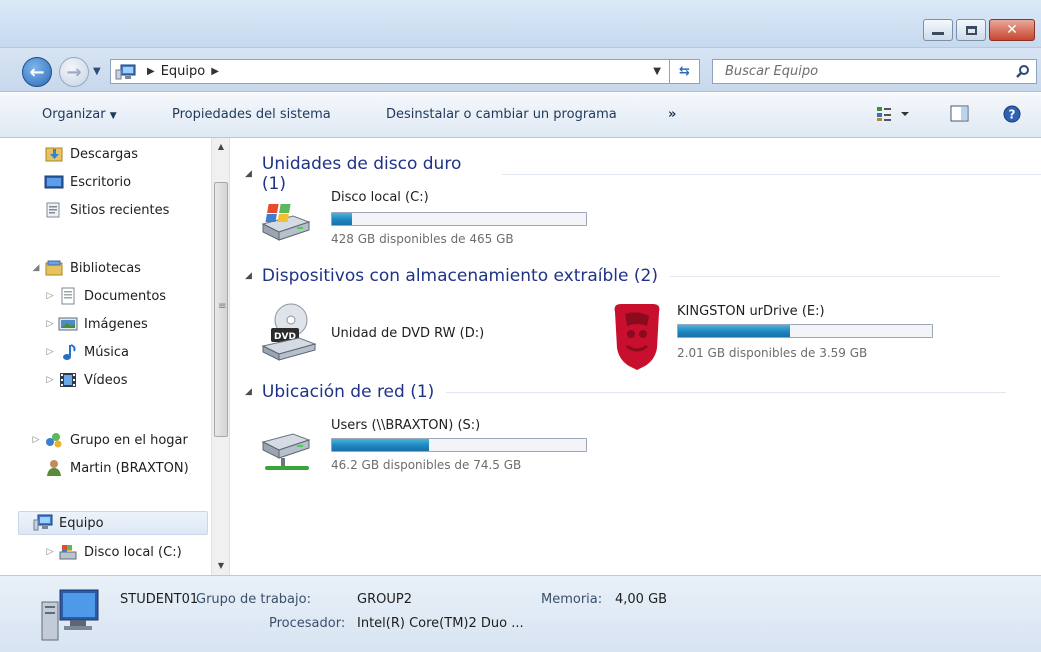 This screenshot has width=1041, height=652. I want to click on nav-item-videos: ▷ Vídeos, so click(86, 380).